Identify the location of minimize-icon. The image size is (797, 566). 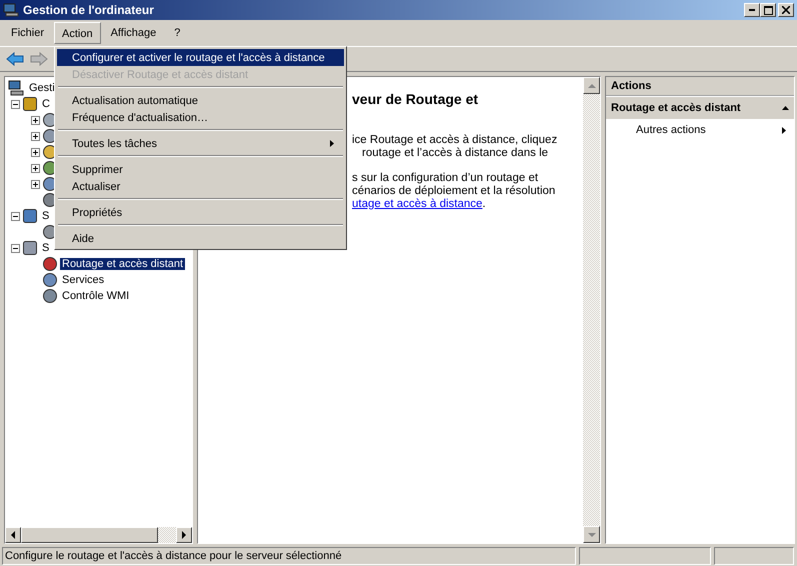
(752, 10).